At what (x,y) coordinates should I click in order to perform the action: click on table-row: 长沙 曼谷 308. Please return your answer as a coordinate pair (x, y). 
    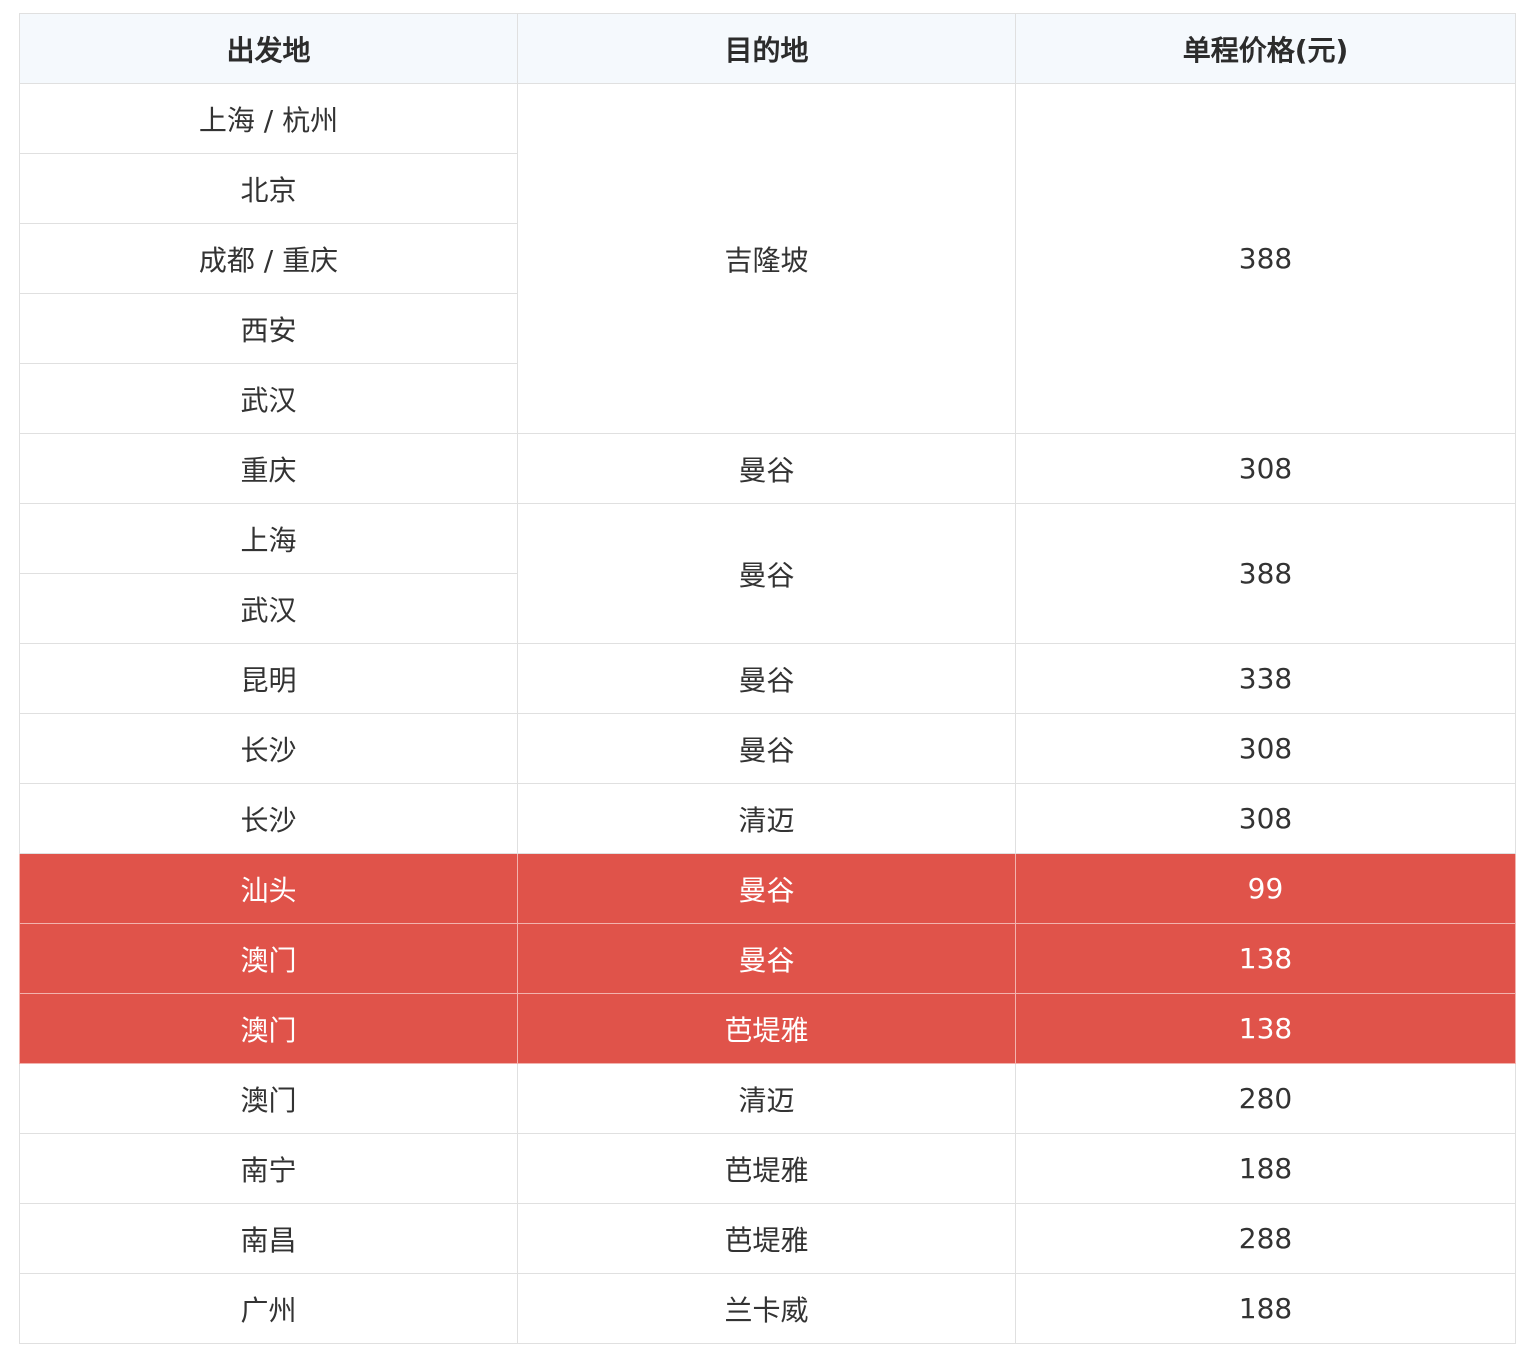
    Looking at the image, I should click on (767, 748).